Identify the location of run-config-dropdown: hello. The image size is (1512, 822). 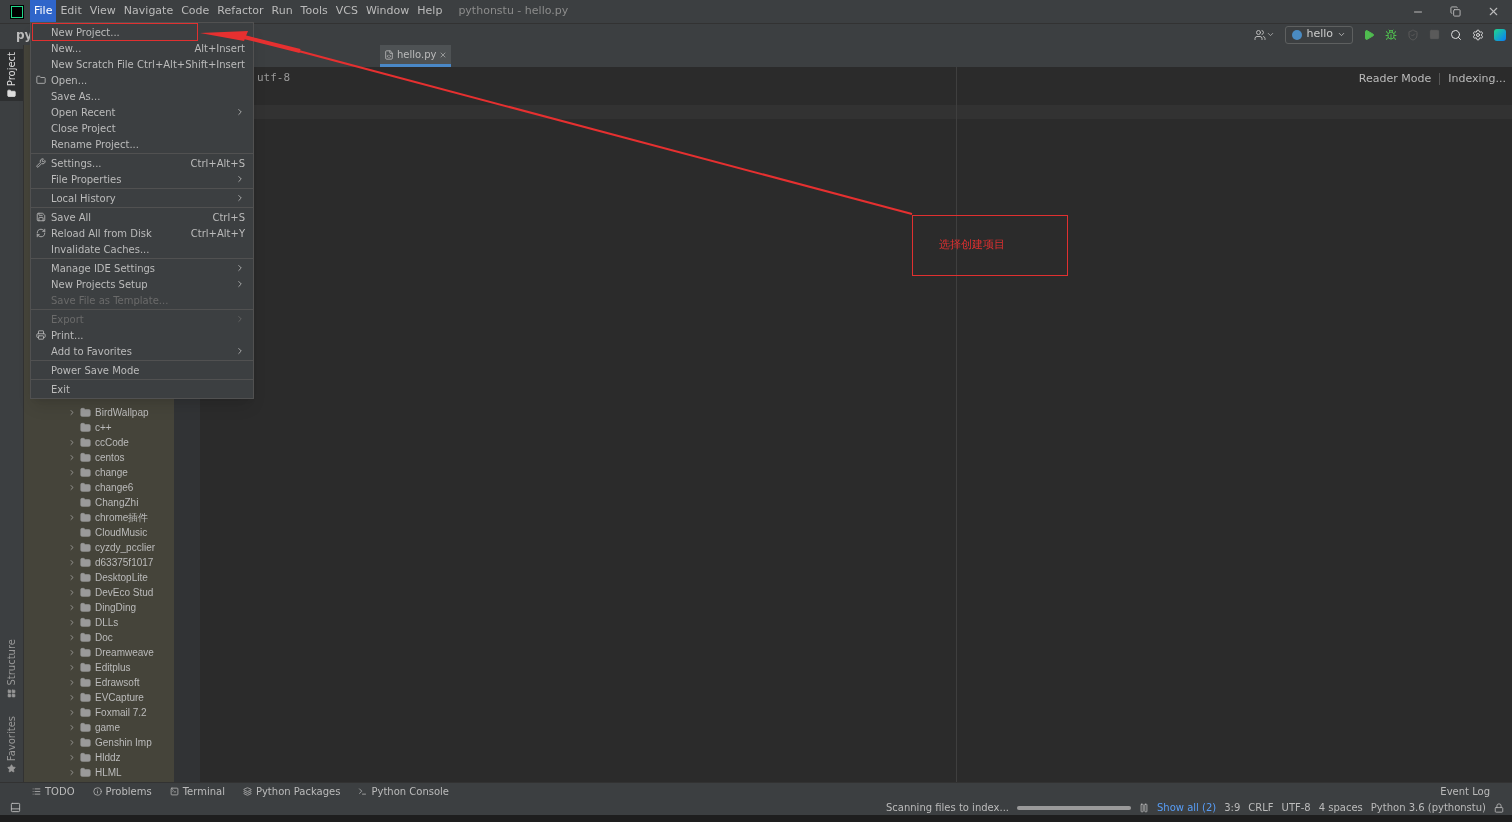
(1319, 34).